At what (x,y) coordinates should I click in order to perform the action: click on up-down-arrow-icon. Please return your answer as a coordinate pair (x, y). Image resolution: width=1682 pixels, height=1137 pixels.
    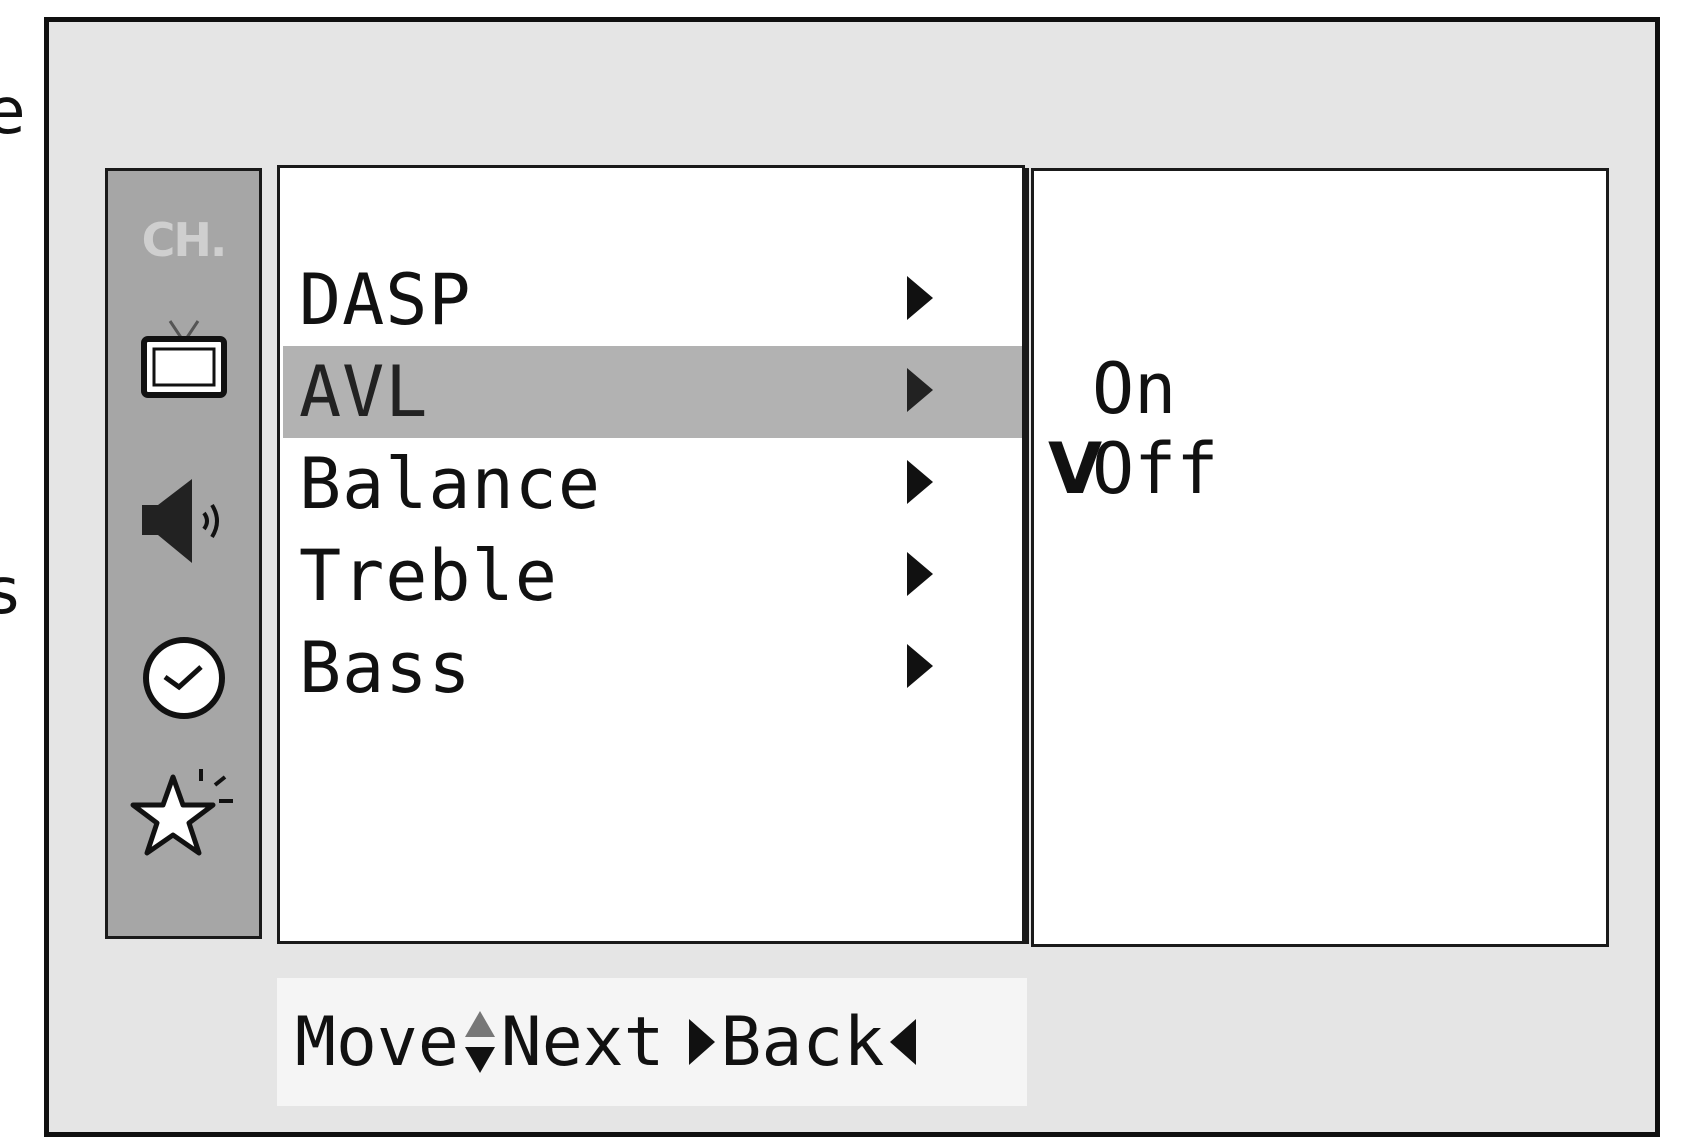
    Looking at the image, I should click on (480, 1042).